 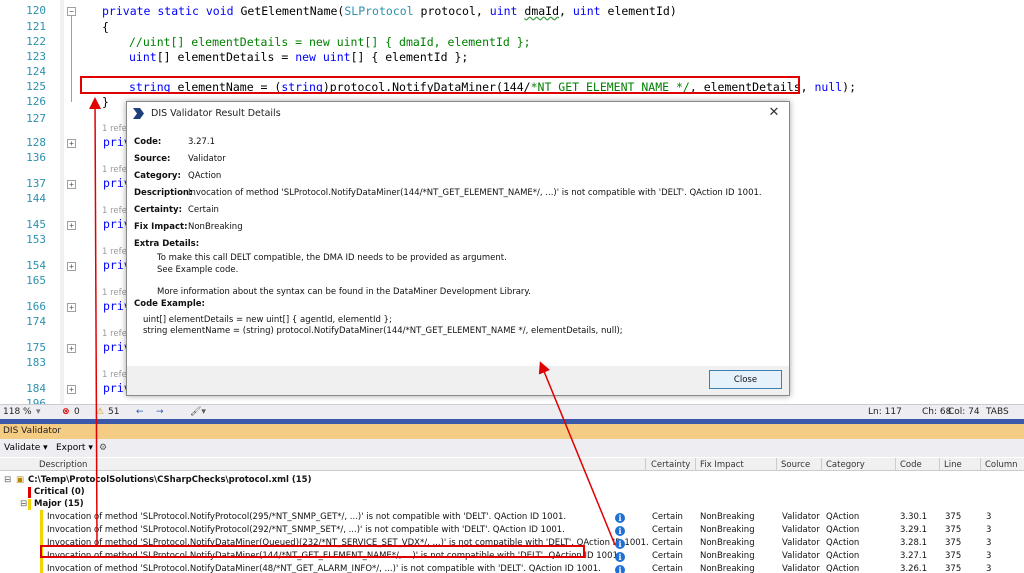 What do you see at coordinates (845, 465) in the screenshot?
I see `column-header-category: Category` at bounding box center [845, 465].